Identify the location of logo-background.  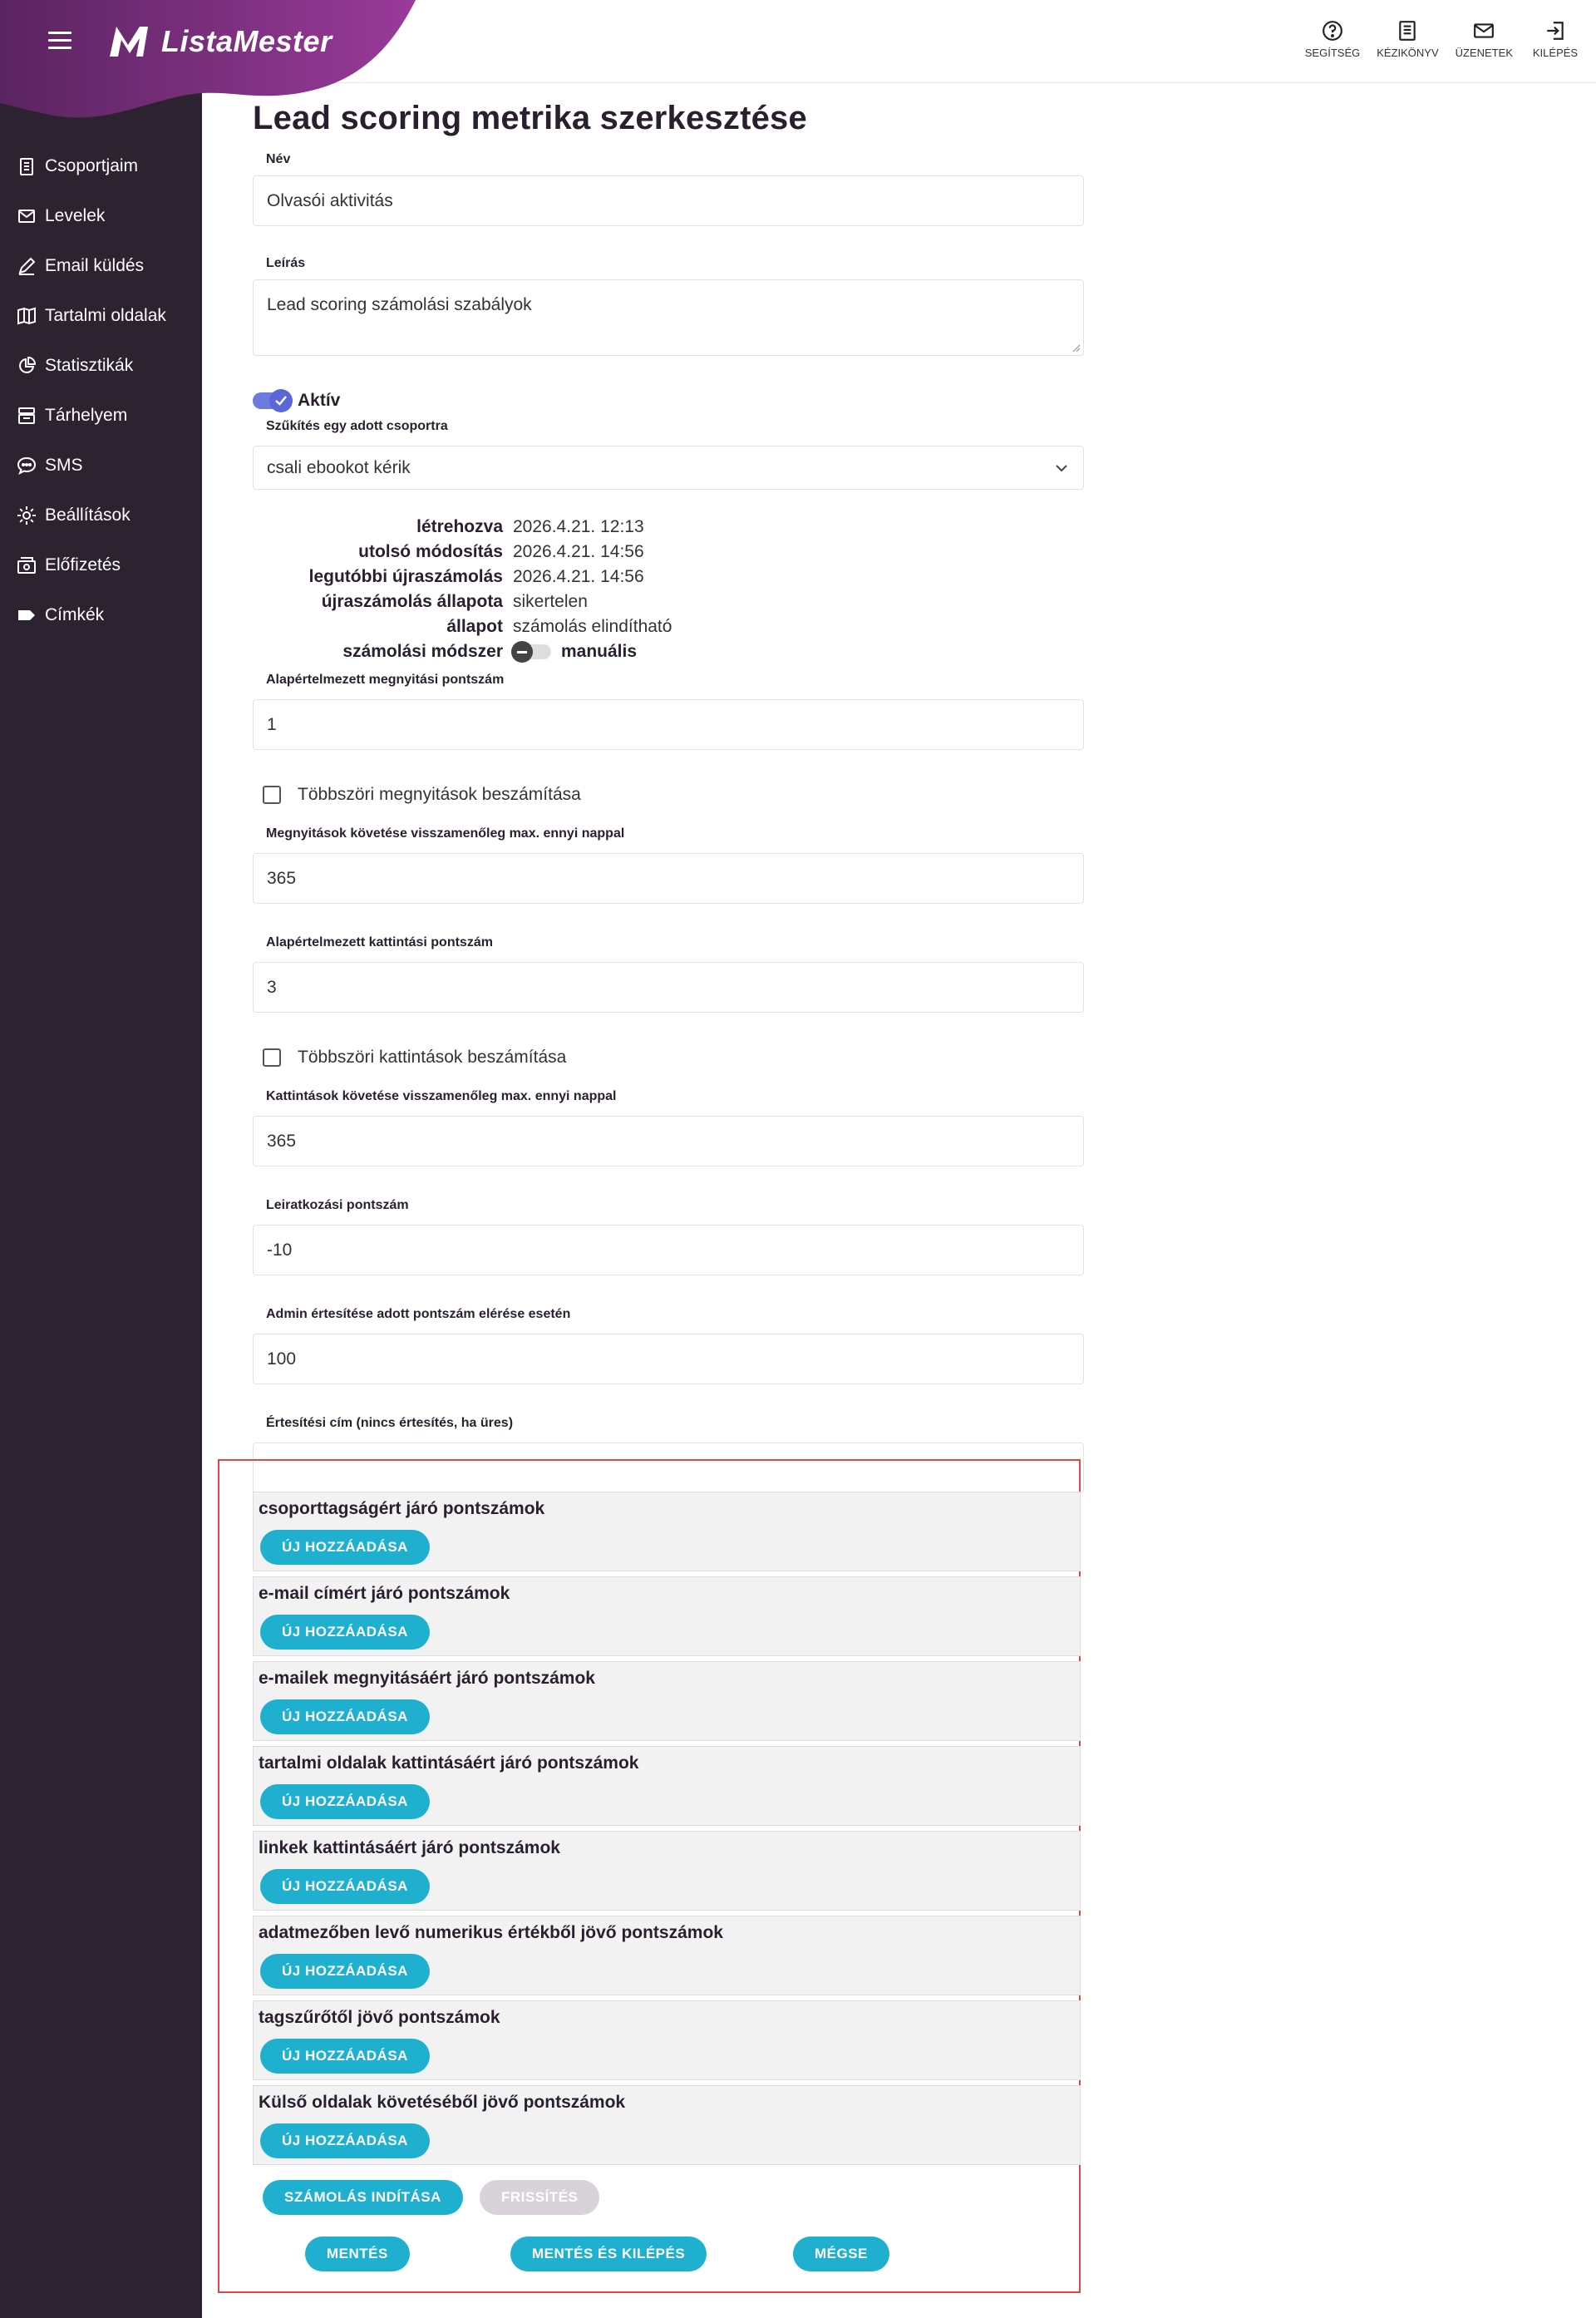
(208, 59).